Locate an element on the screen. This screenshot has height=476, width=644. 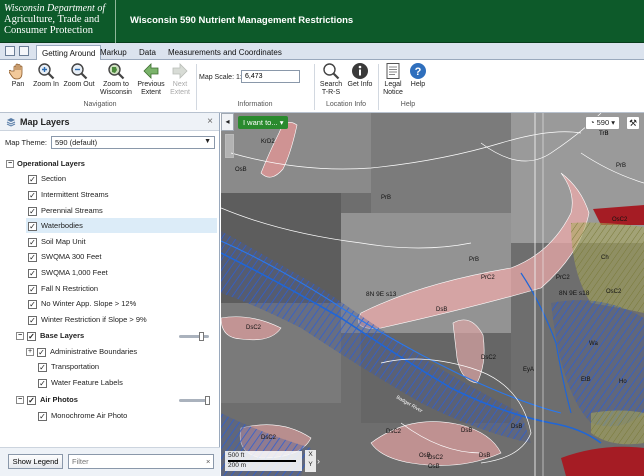
layer-row: ✓ Fall N Restriction is located at coordinates (63, 288).